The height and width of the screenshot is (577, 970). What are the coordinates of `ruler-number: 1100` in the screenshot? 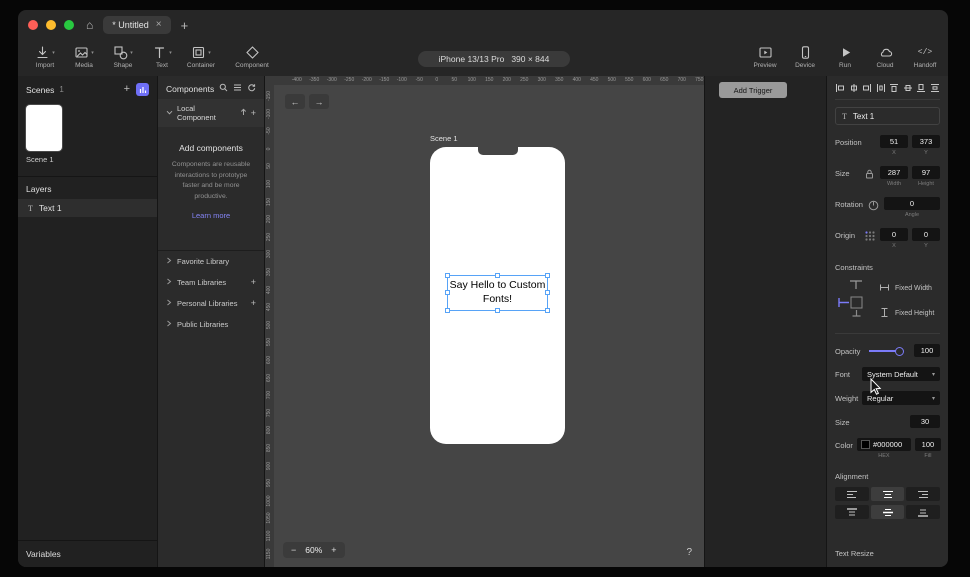 It's located at (269, 536).